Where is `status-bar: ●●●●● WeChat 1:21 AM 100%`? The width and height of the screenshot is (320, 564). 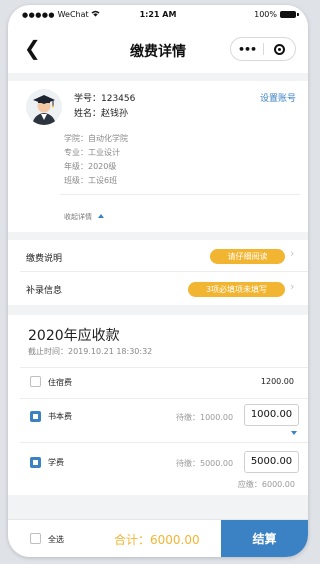
status-bar: ●●●●● WeChat 1:21 AM 100% is located at coordinates (158, 15).